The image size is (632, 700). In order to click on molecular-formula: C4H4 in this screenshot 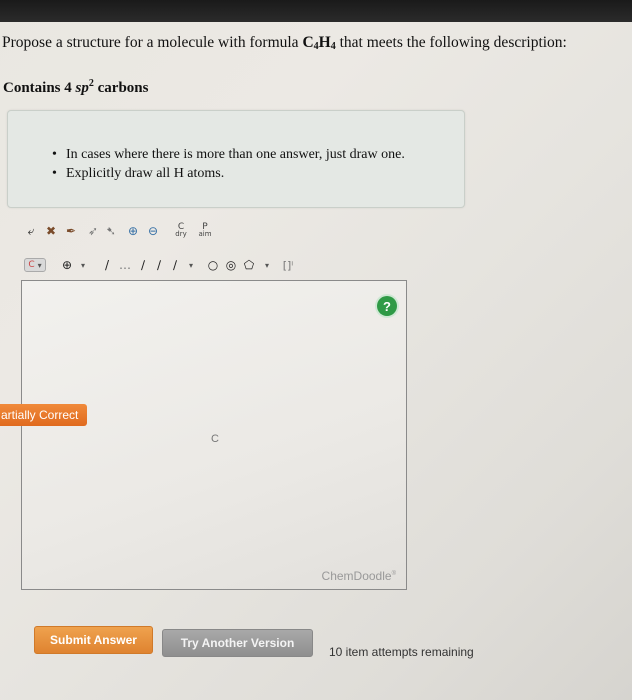, I will do `click(318, 43)`.